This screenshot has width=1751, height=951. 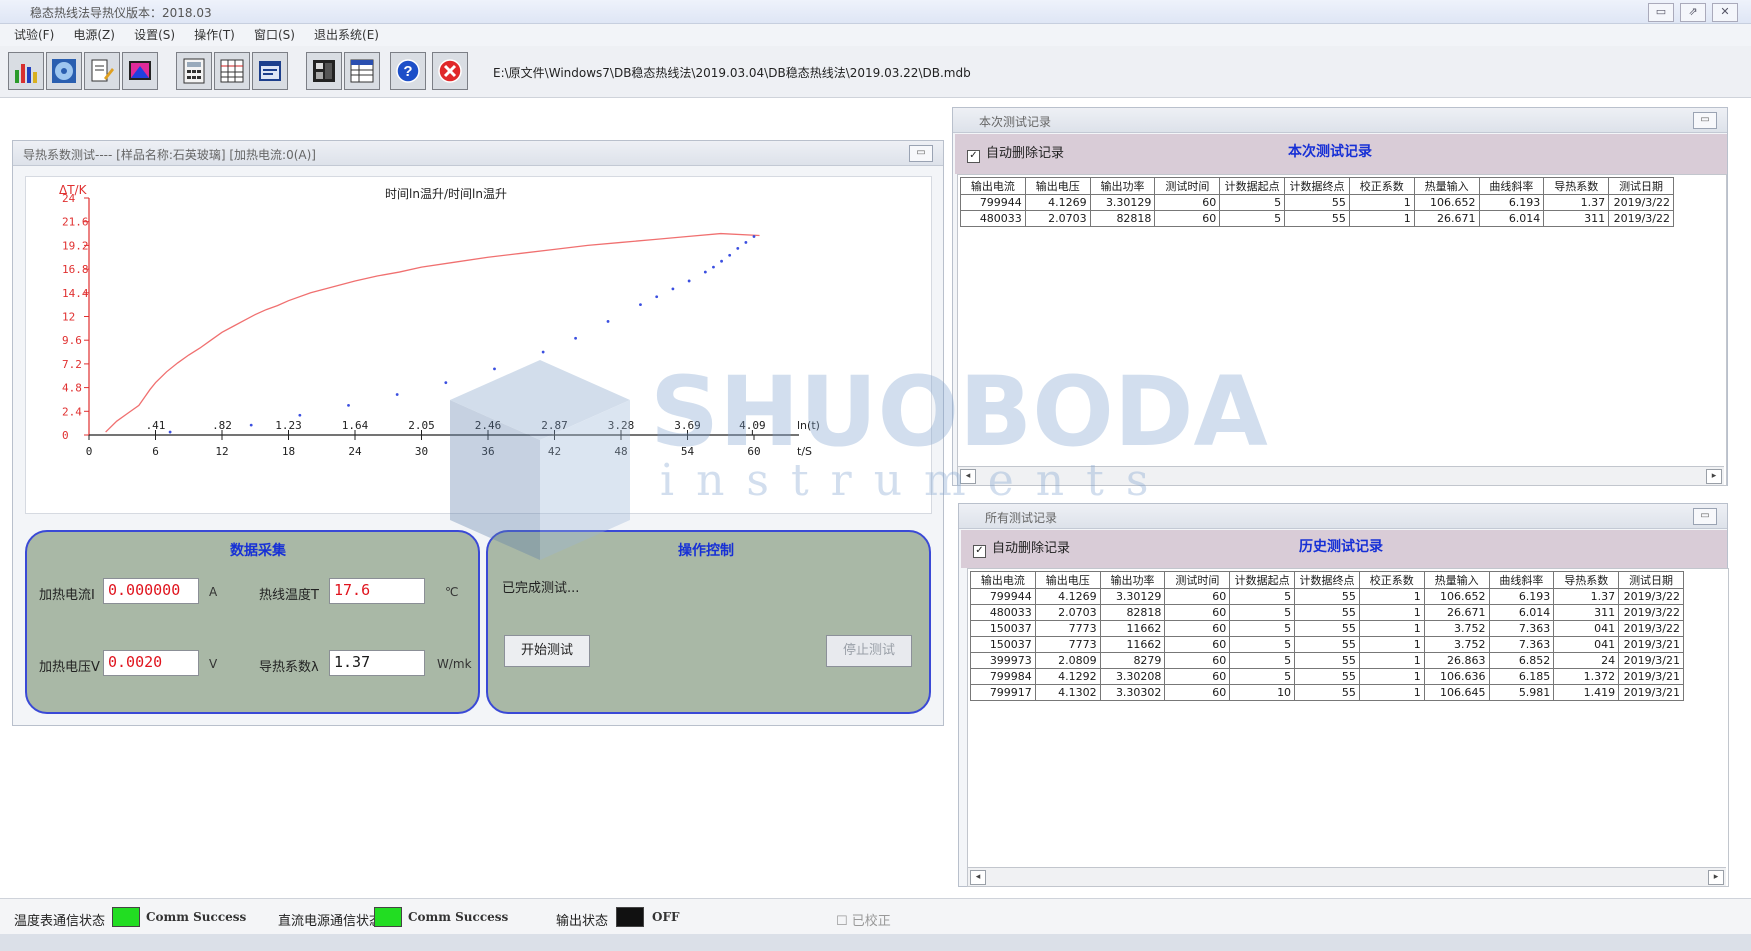 What do you see at coordinates (450, 71) in the screenshot?
I see `exit-button` at bounding box center [450, 71].